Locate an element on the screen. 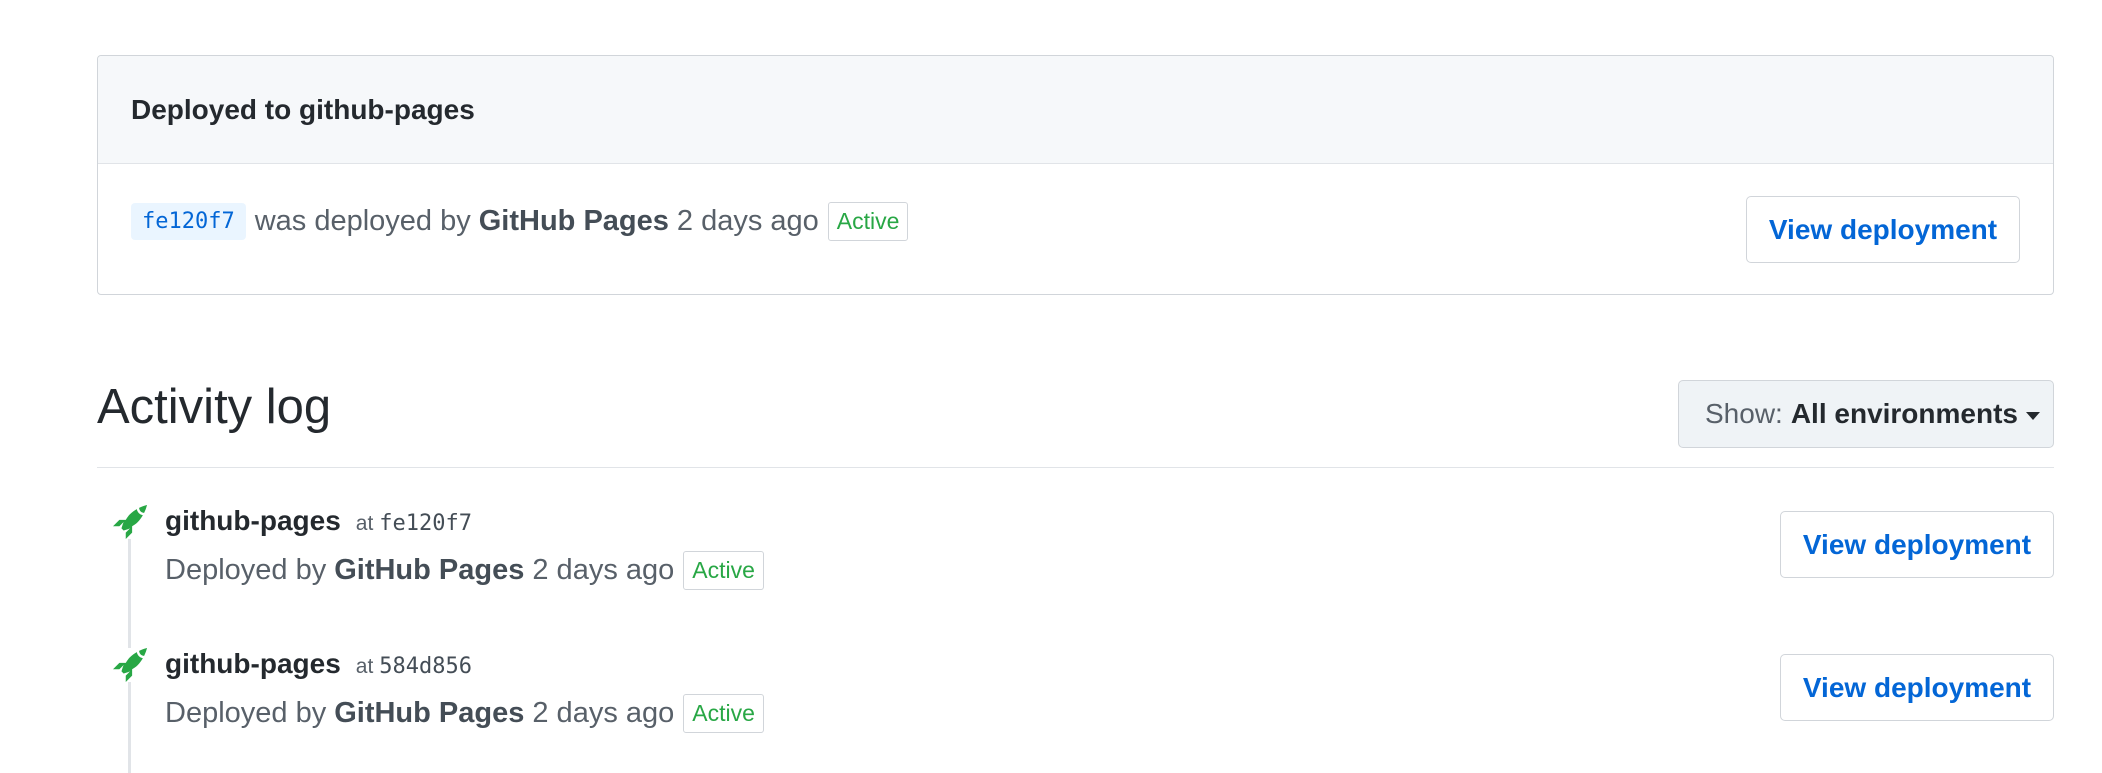  environment-filter-label: Show: is located at coordinates (1744, 413).